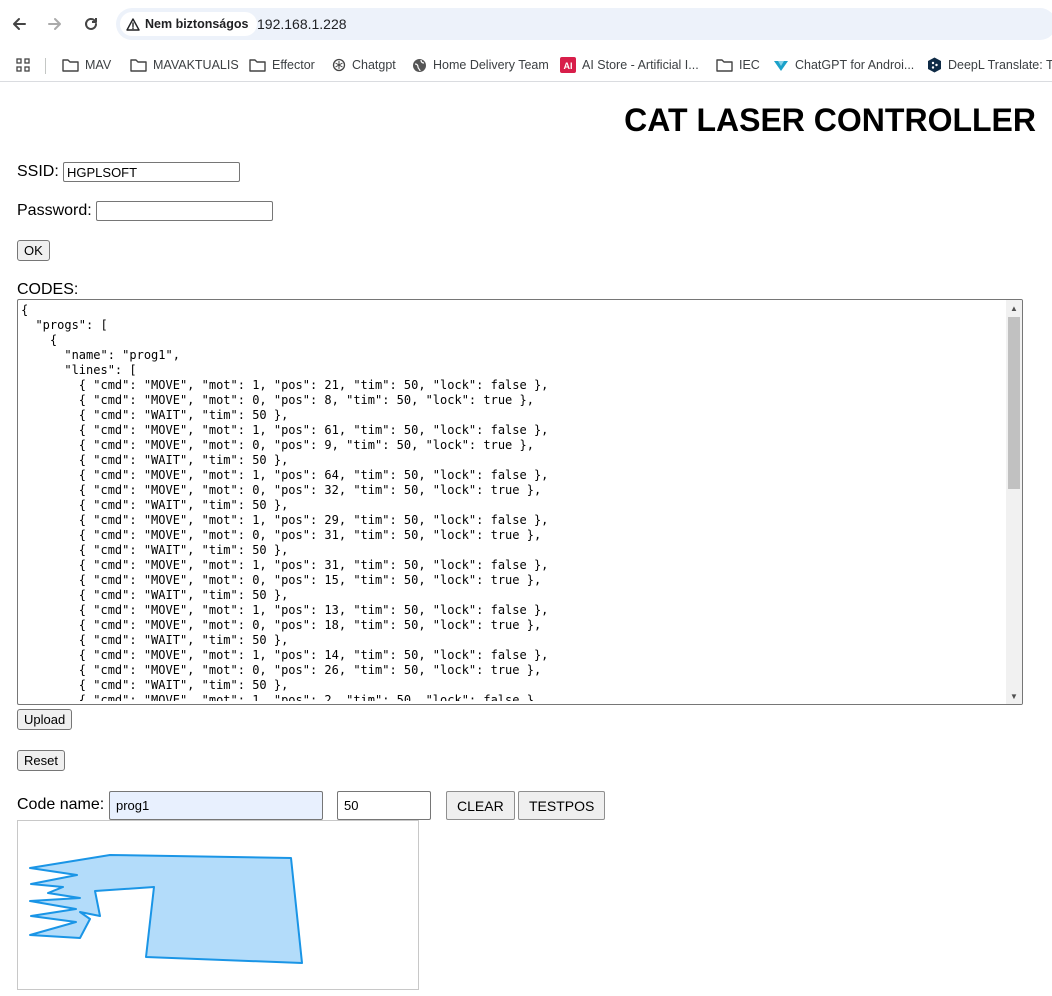 Image resolution: width=1052 pixels, height=996 pixels. Describe the element at coordinates (384, 805) in the screenshot. I see `time-input` at that location.